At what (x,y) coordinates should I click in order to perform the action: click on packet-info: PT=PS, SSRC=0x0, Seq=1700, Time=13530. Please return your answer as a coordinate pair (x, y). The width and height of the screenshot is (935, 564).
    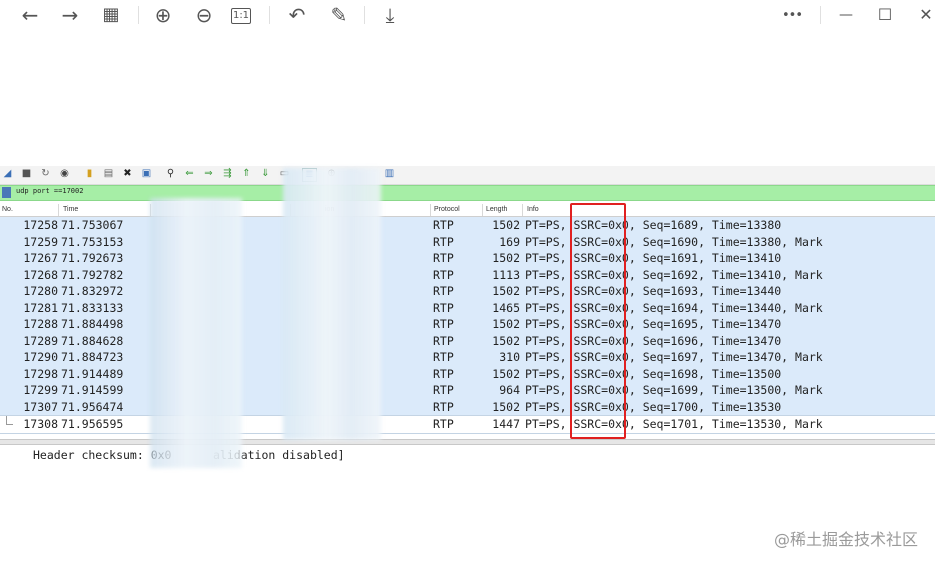
    Looking at the image, I should click on (653, 406).